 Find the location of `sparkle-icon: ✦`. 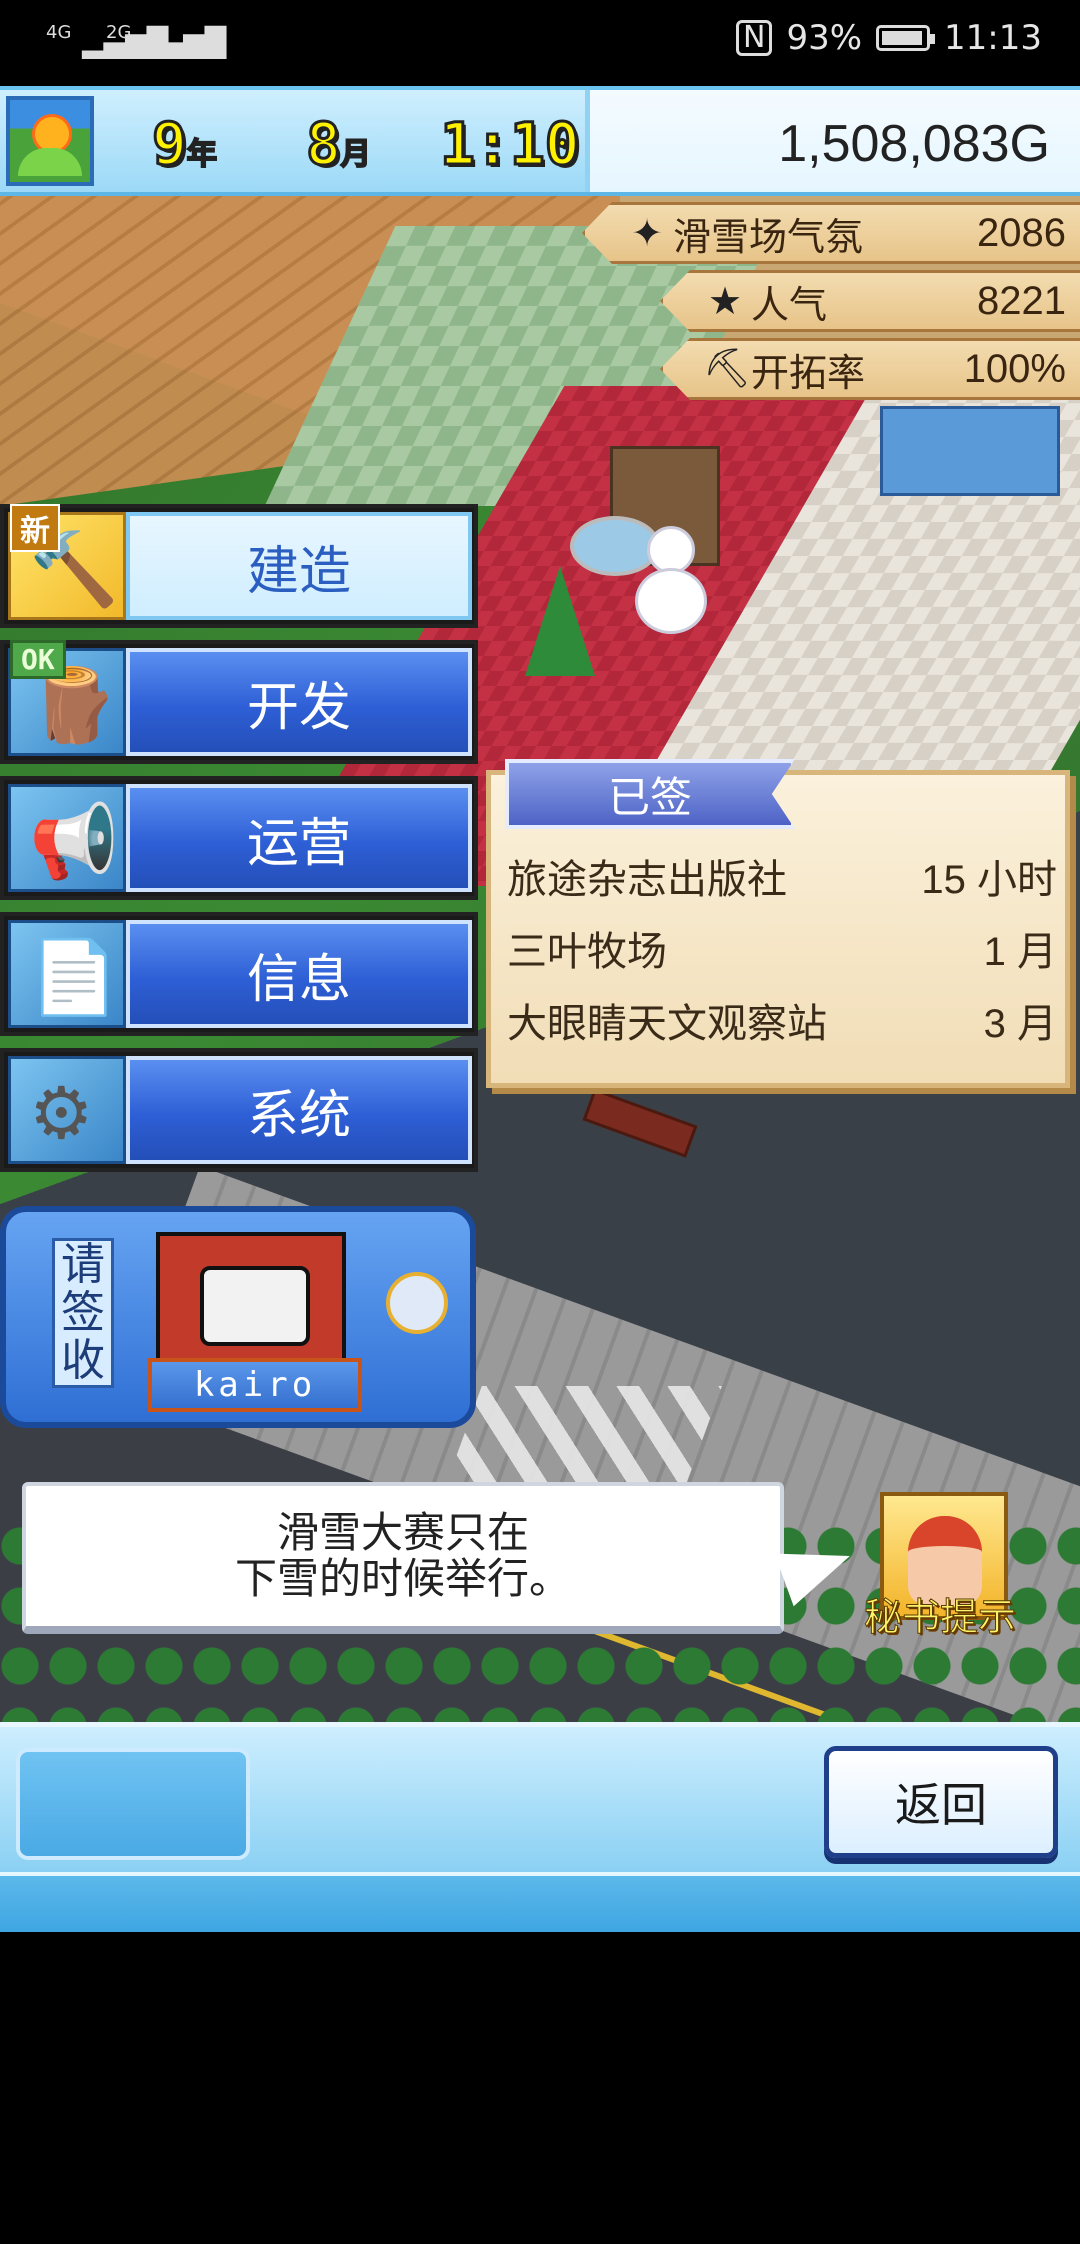

sparkle-icon: ✦ is located at coordinates (647, 233).